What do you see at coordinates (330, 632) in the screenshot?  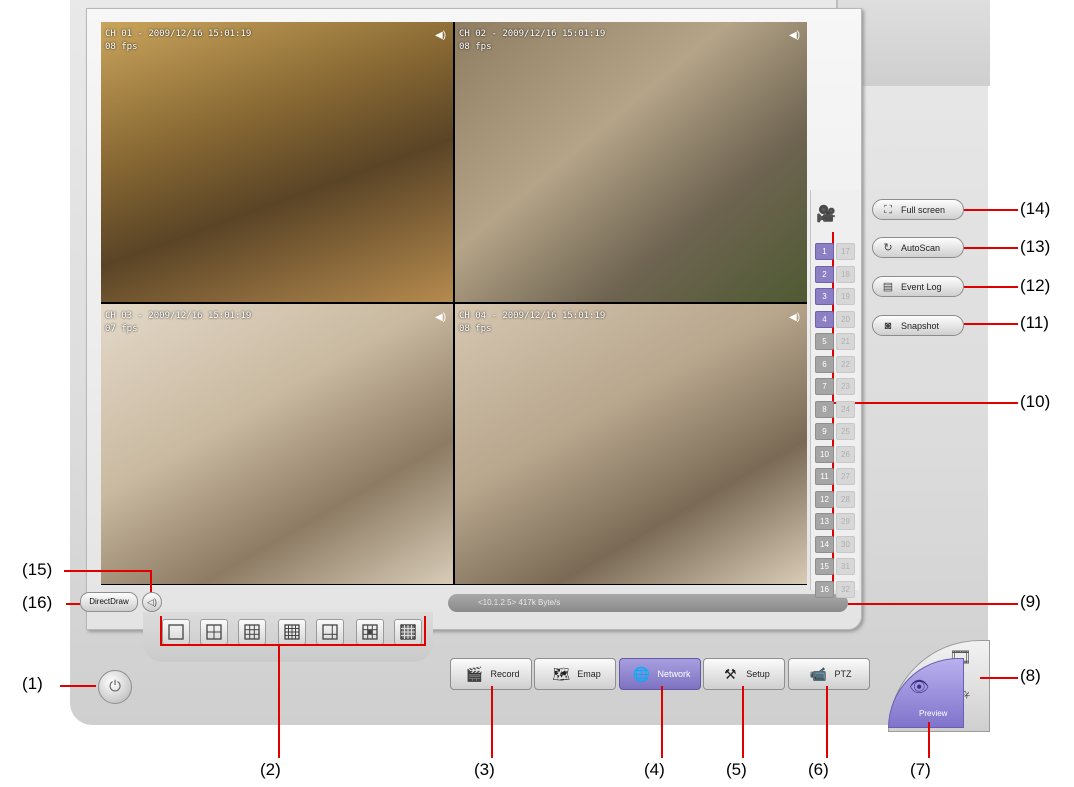 I see `layout-6-button` at bounding box center [330, 632].